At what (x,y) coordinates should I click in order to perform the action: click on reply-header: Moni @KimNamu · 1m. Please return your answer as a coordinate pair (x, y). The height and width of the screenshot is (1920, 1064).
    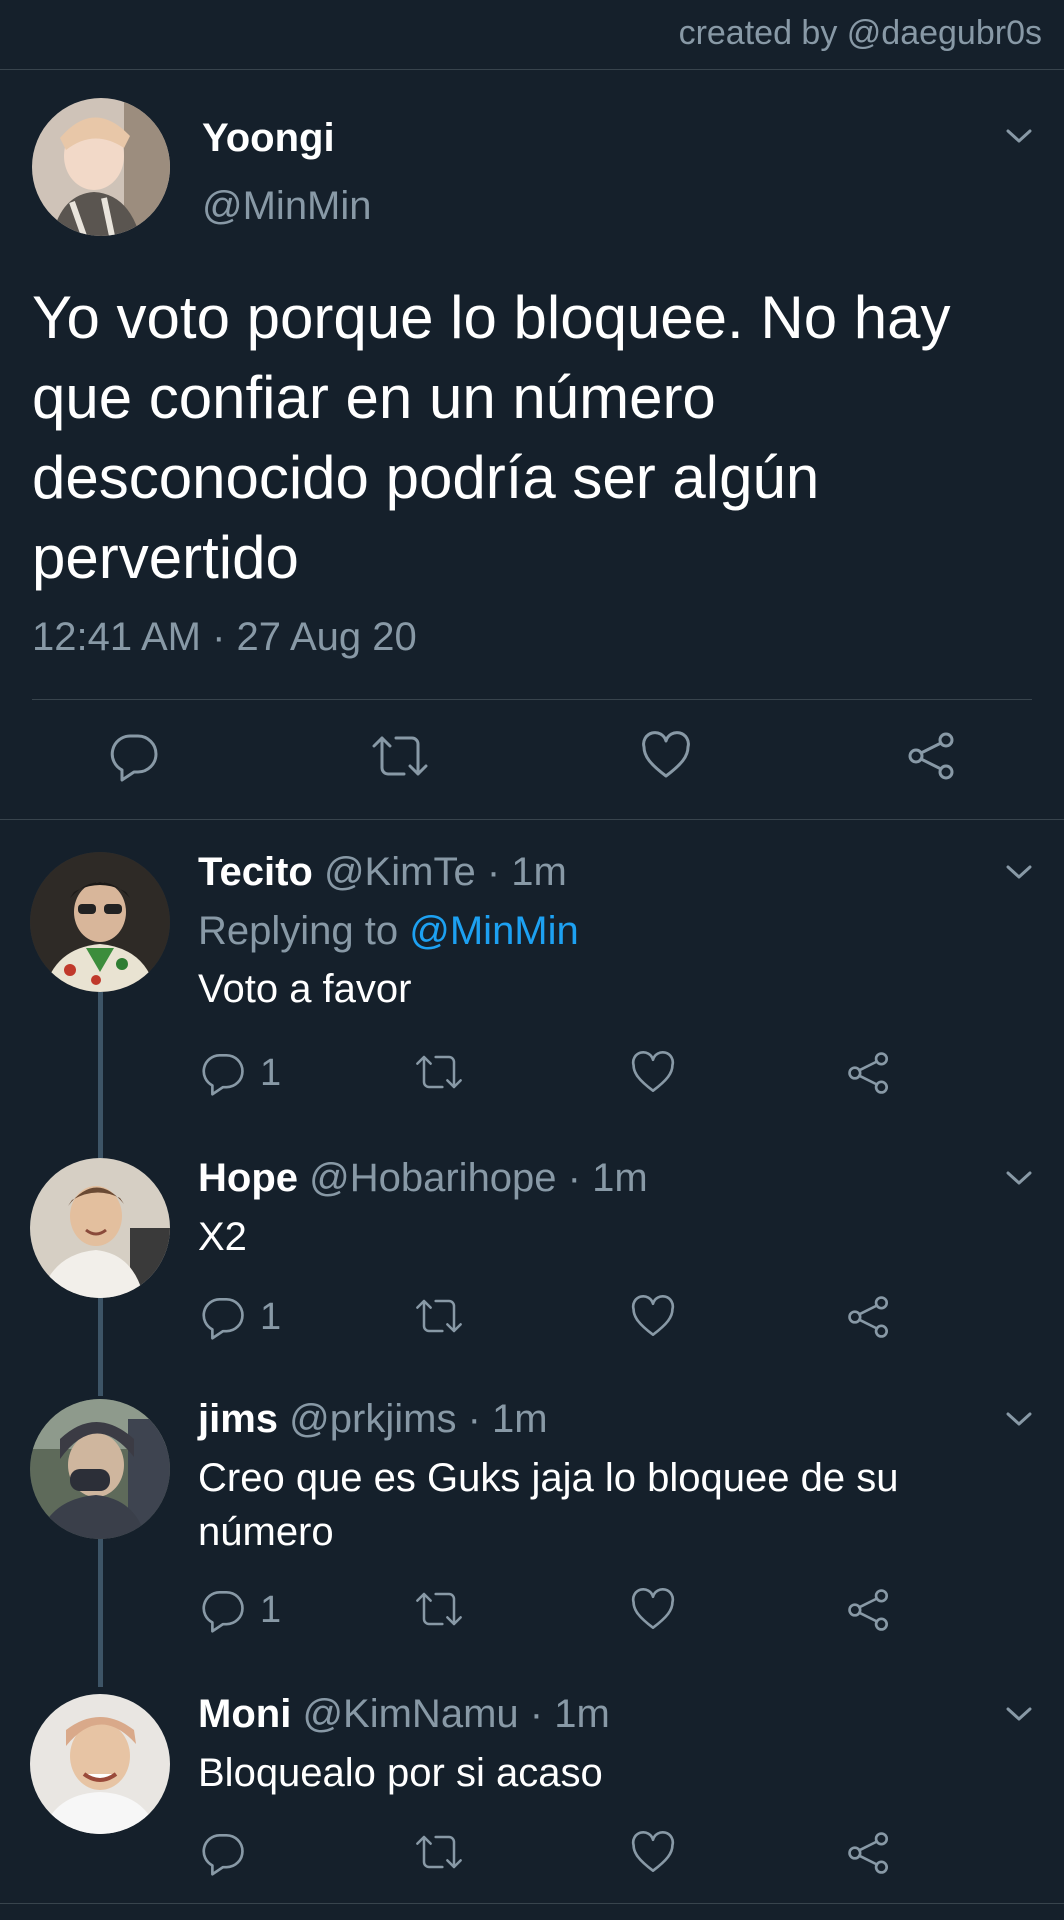
    Looking at the image, I should click on (404, 1714).